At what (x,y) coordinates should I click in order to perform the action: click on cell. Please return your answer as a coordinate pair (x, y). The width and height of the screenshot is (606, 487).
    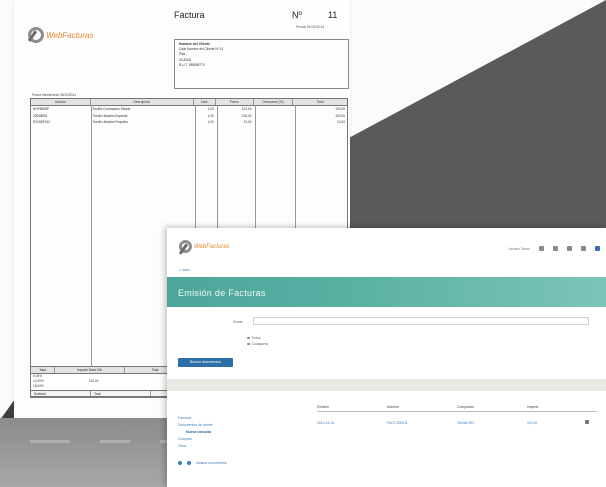
    Looking at the image, I should click on (274, 122).